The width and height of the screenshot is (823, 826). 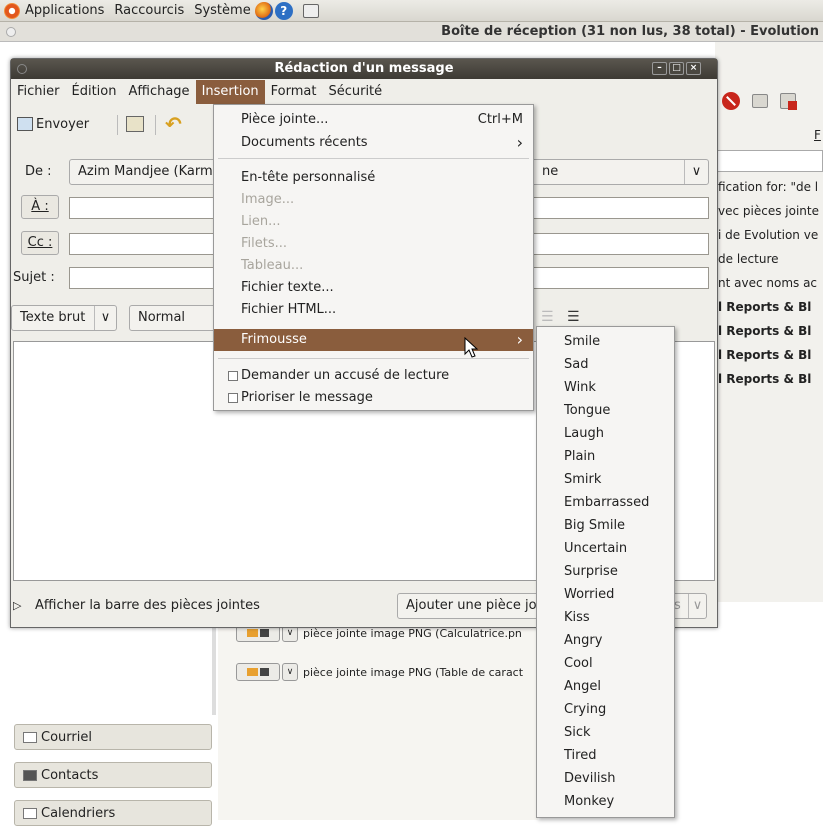 I want to click on bg-search-entry, so click(x=769, y=161).